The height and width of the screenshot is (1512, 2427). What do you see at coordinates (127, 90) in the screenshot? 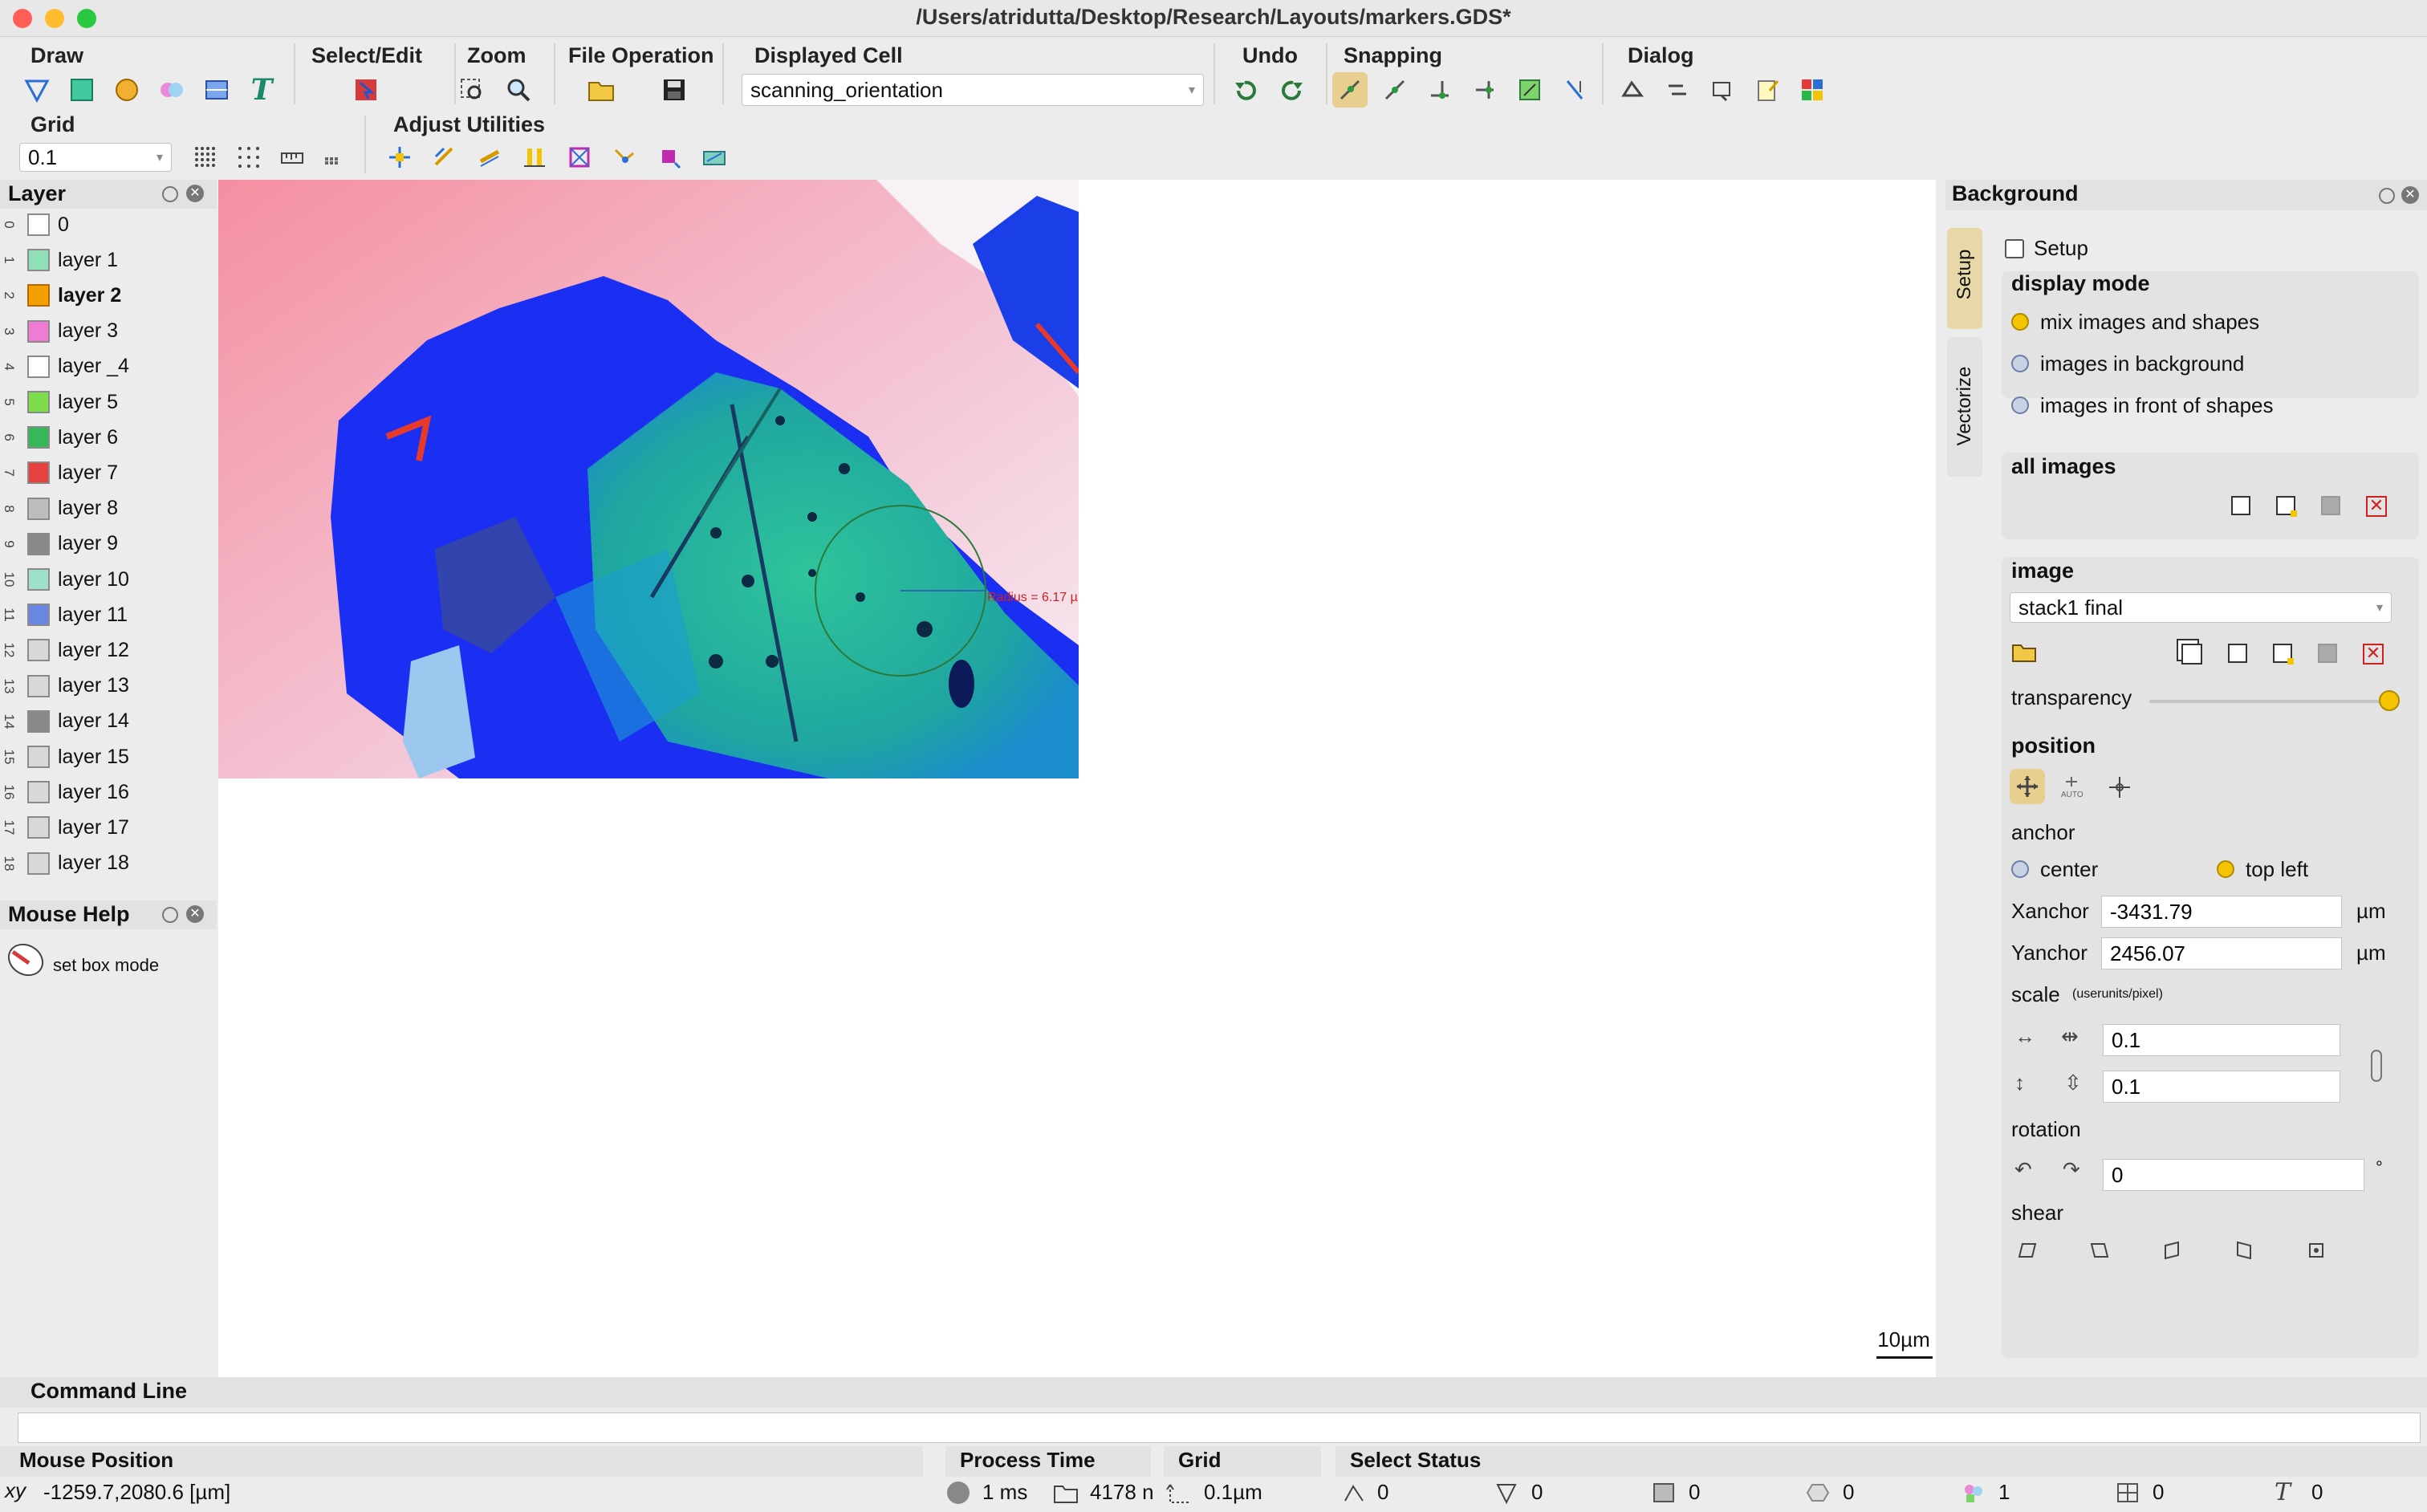
I see `circle-tool-icon` at bounding box center [127, 90].